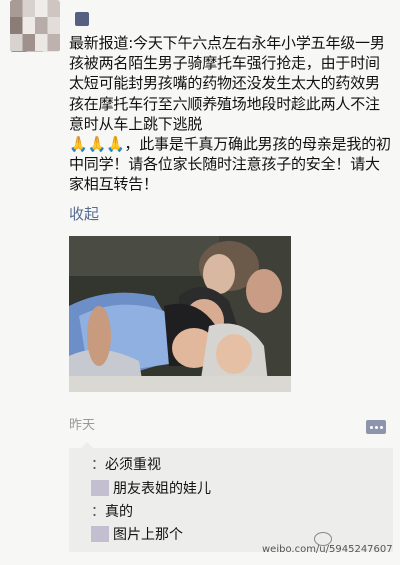 The width and height of the screenshot is (400, 565). What do you see at coordinates (84, 213) in the screenshot?
I see `collapse-link: 收起` at bounding box center [84, 213].